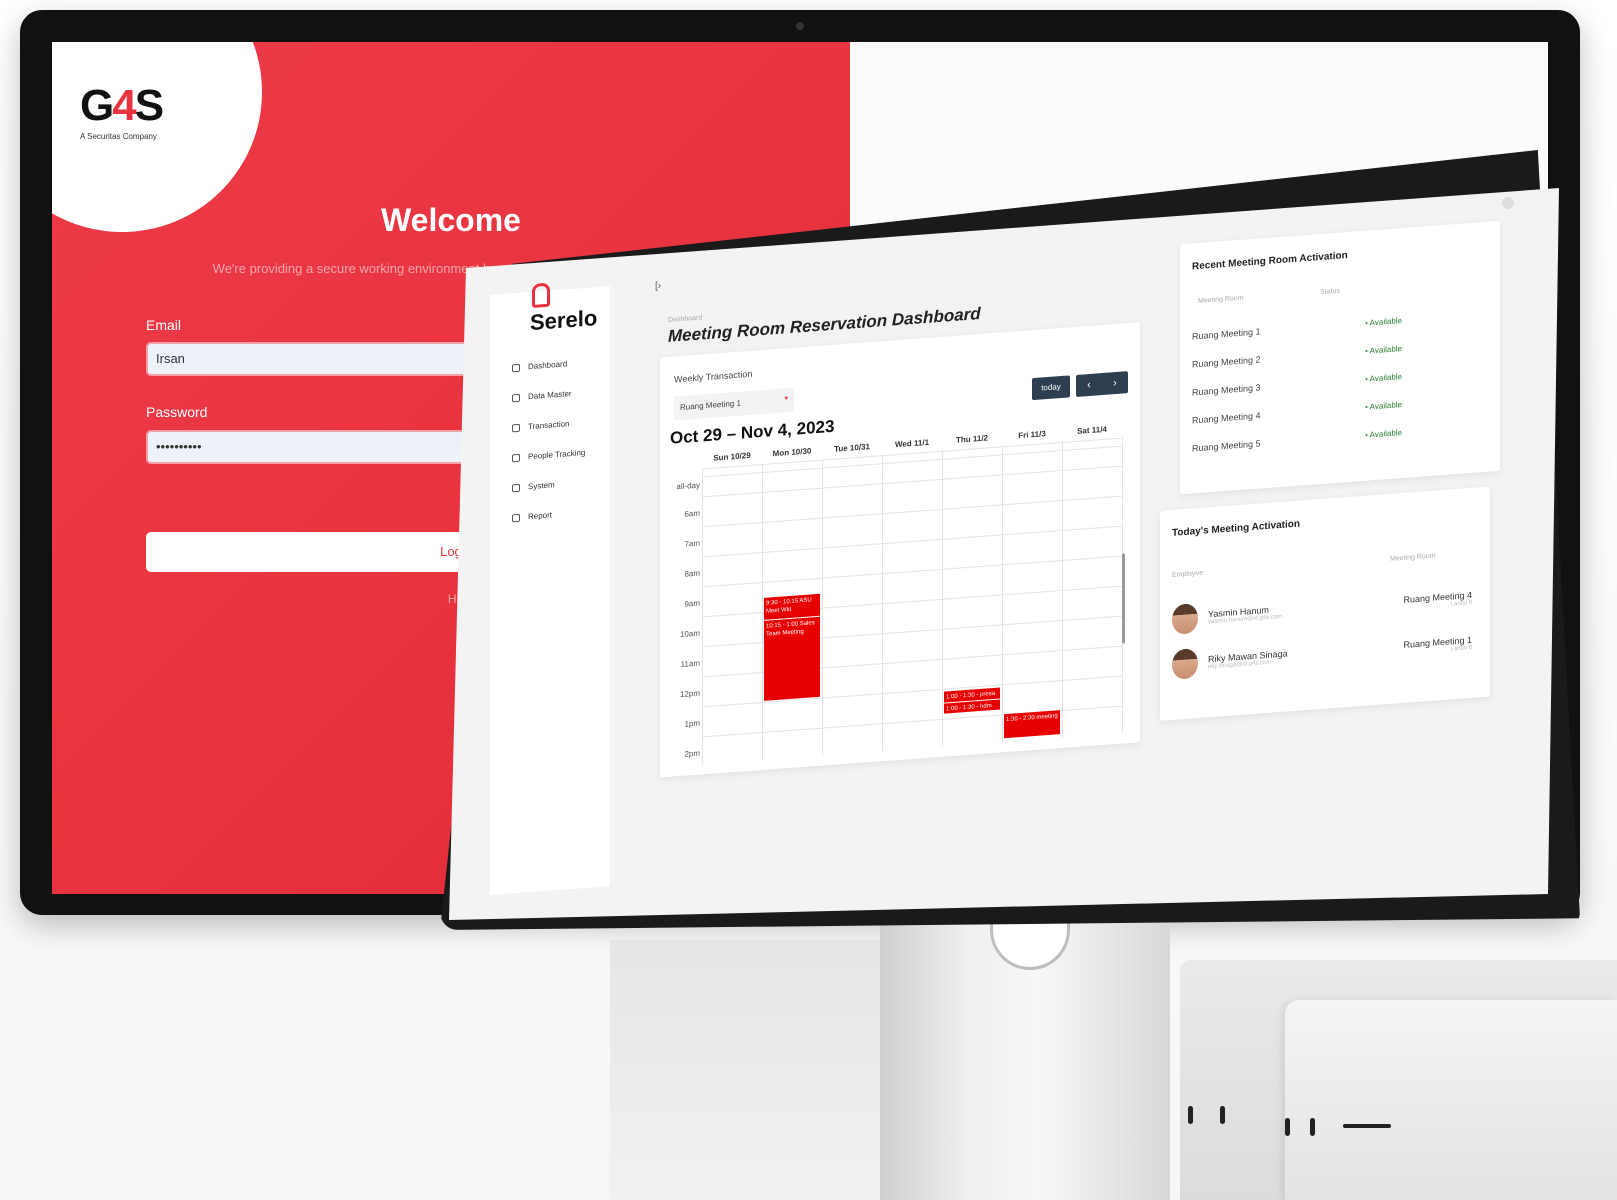  What do you see at coordinates (1115, 383) in the screenshot?
I see `next-week-icon: ›` at bounding box center [1115, 383].